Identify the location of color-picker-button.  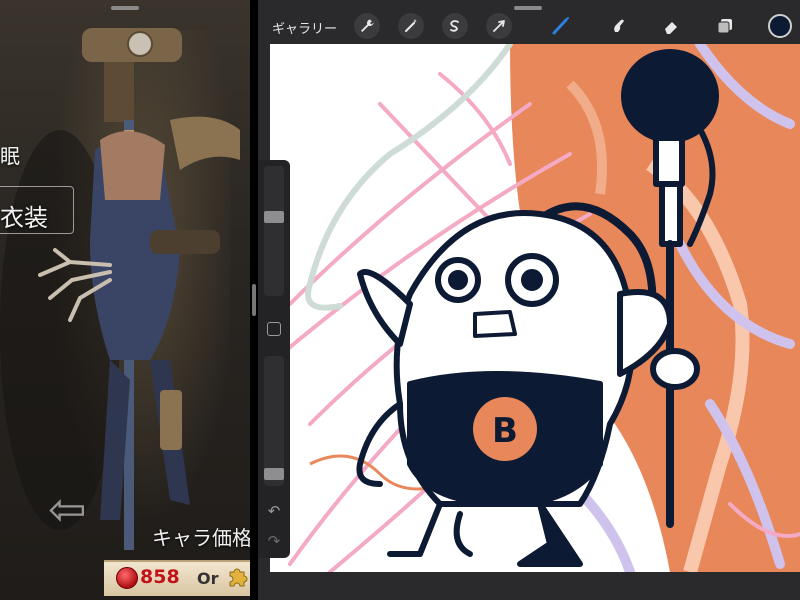
(780, 26).